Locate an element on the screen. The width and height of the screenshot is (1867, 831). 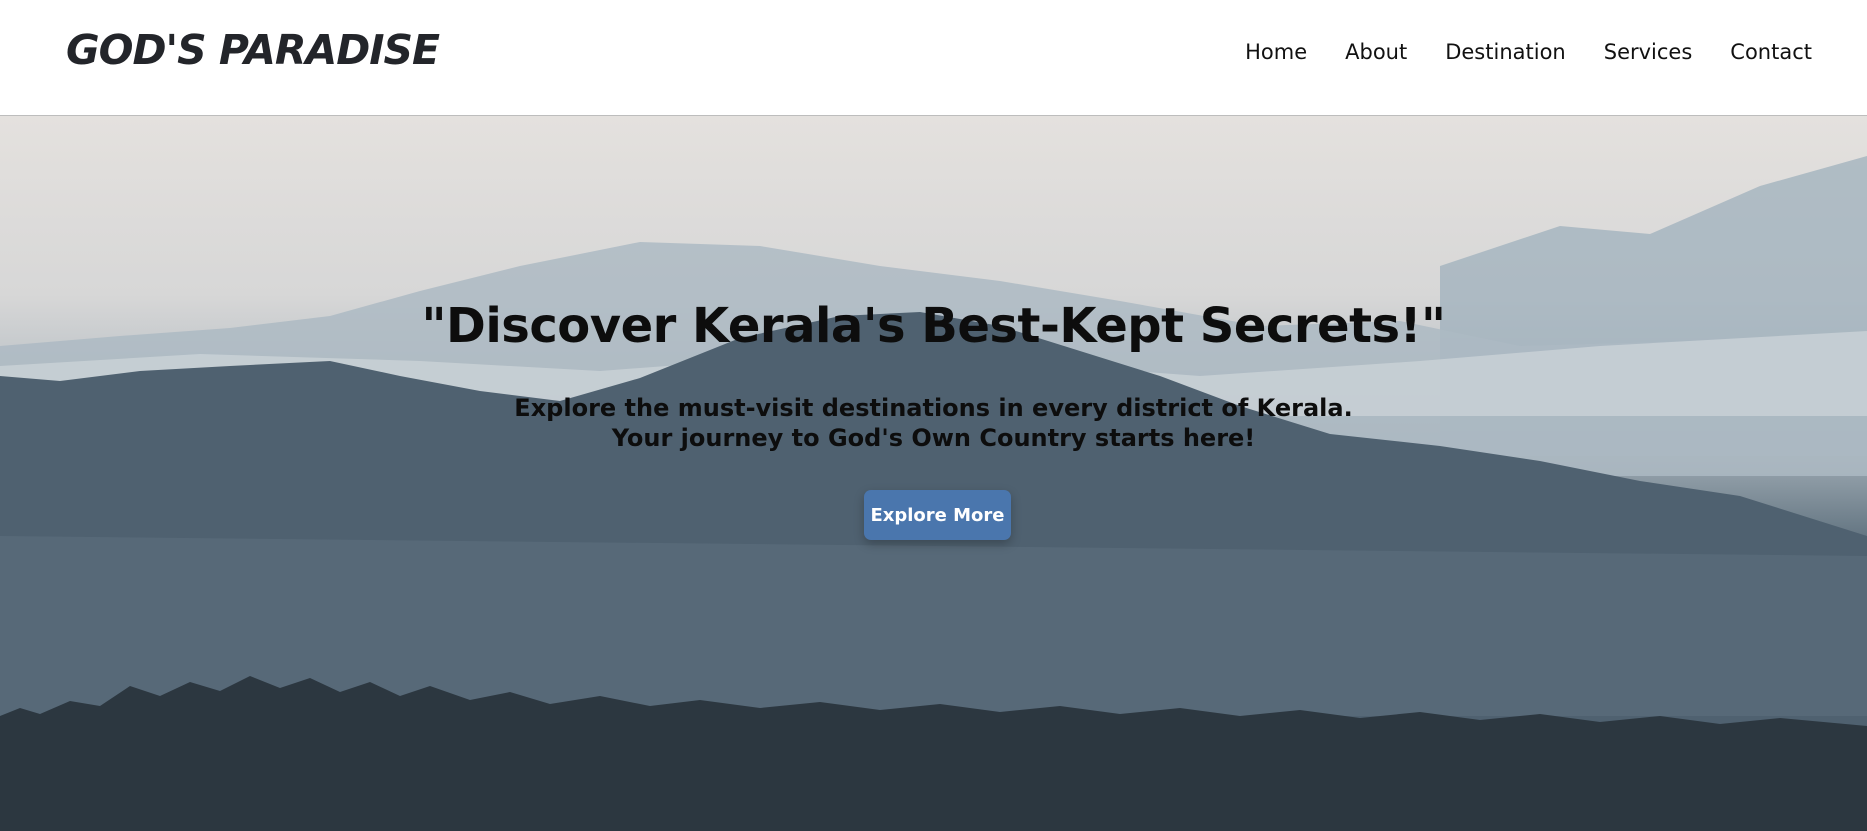
nav-link-contact: Contact is located at coordinates (1771, 52).